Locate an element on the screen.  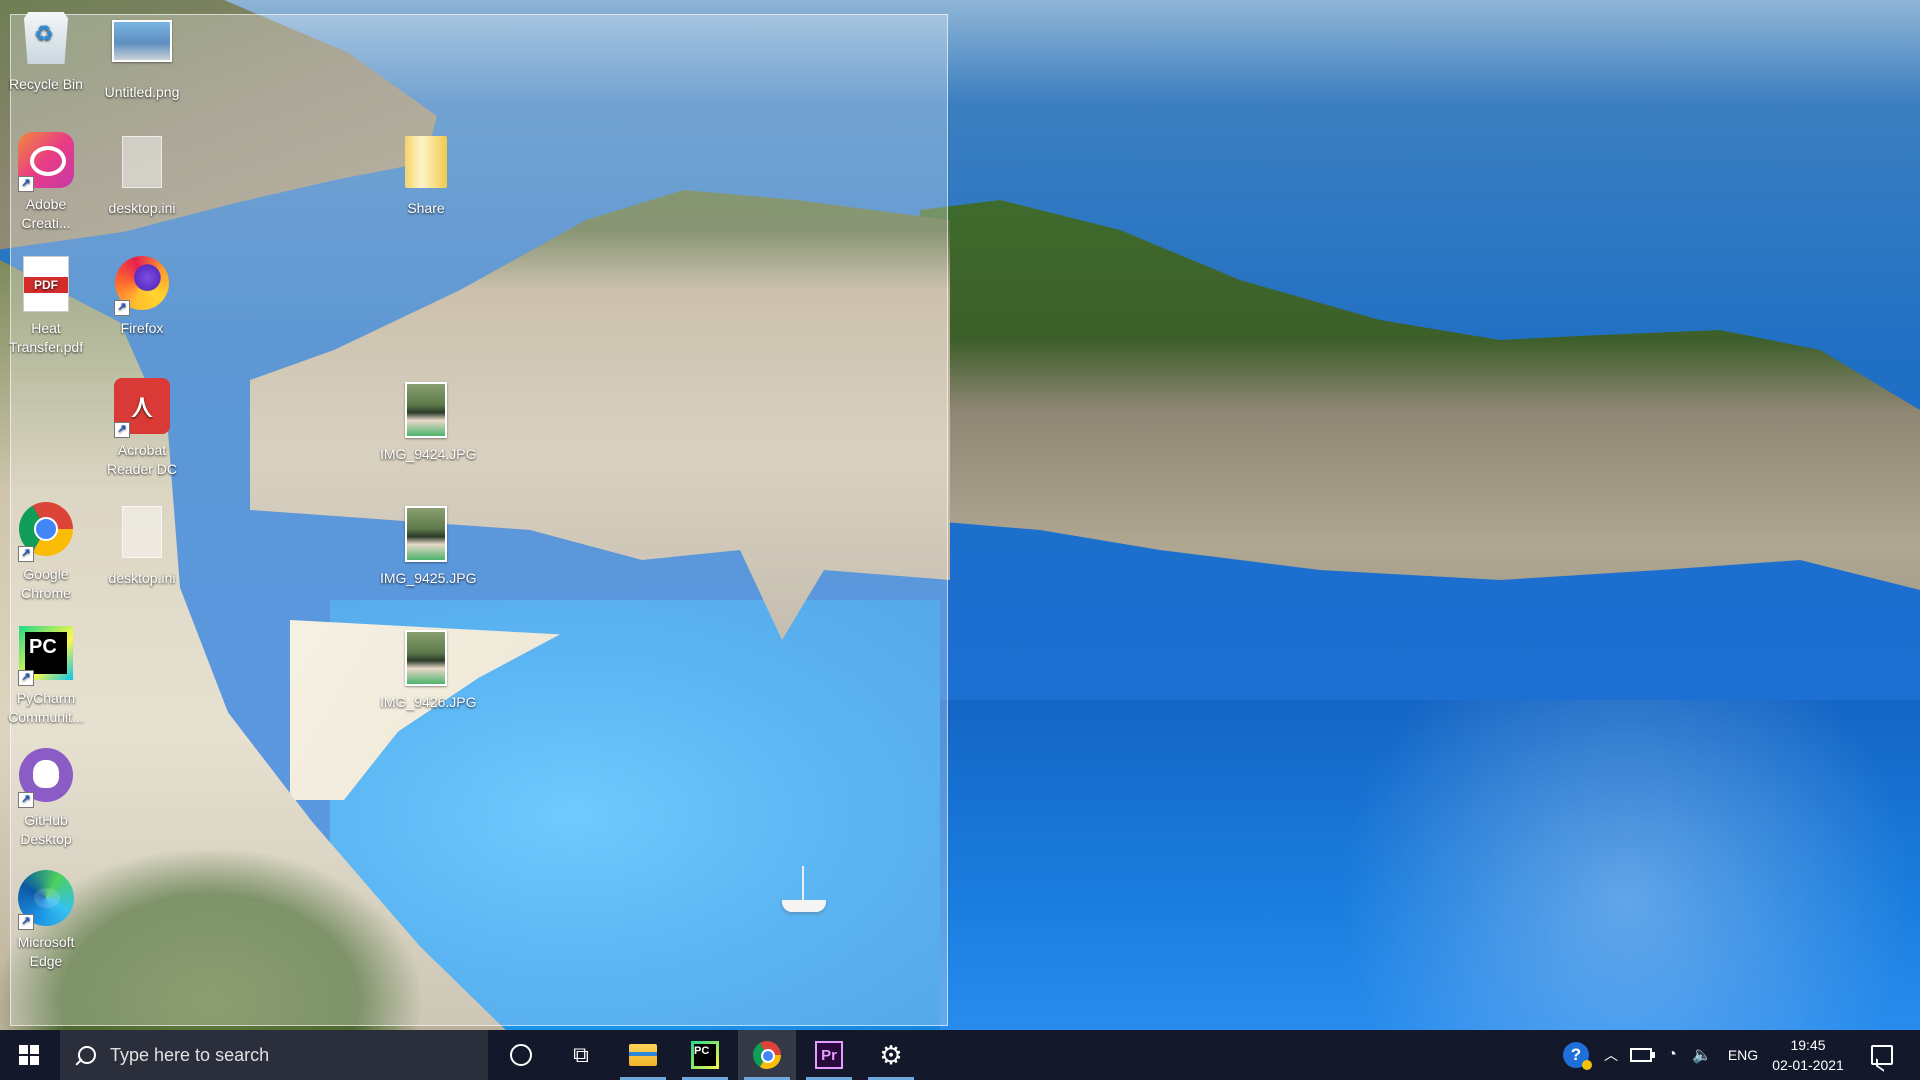
start-button is located at coordinates (29, 1055).